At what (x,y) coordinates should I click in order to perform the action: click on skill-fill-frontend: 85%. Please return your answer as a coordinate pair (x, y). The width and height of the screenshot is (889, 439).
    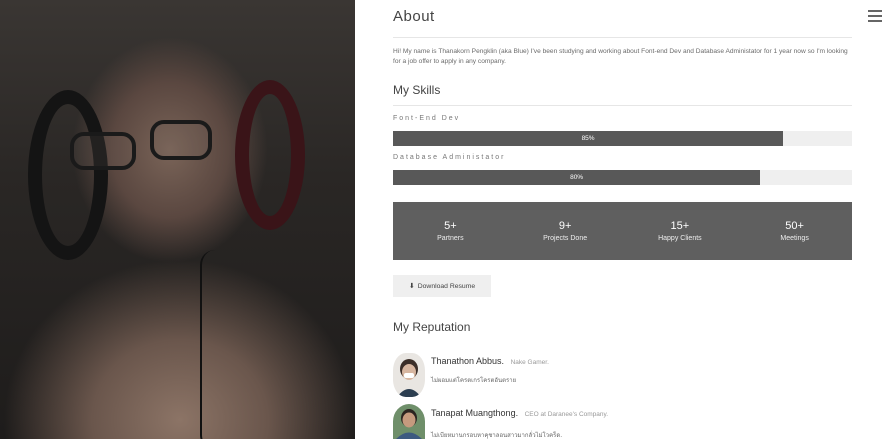
    Looking at the image, I should click on (588, 138).